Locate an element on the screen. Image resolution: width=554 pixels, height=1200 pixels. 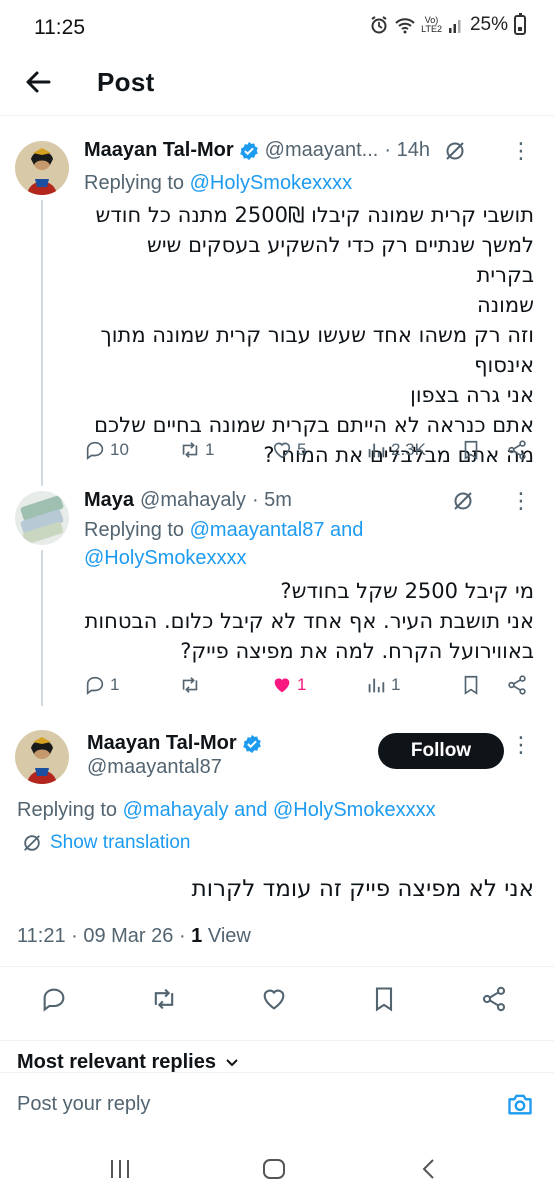
text-line: אני גרה בצפון is located at coordinates (472, 395).